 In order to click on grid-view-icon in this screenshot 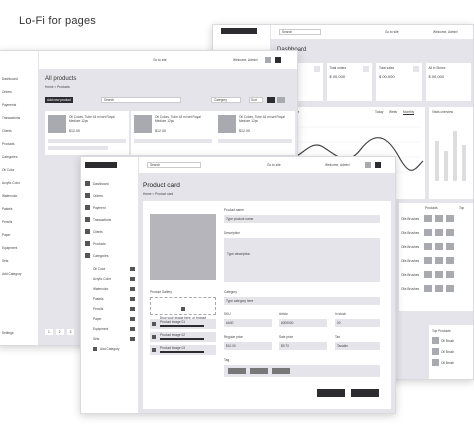, I will do `click(271, 100)`.